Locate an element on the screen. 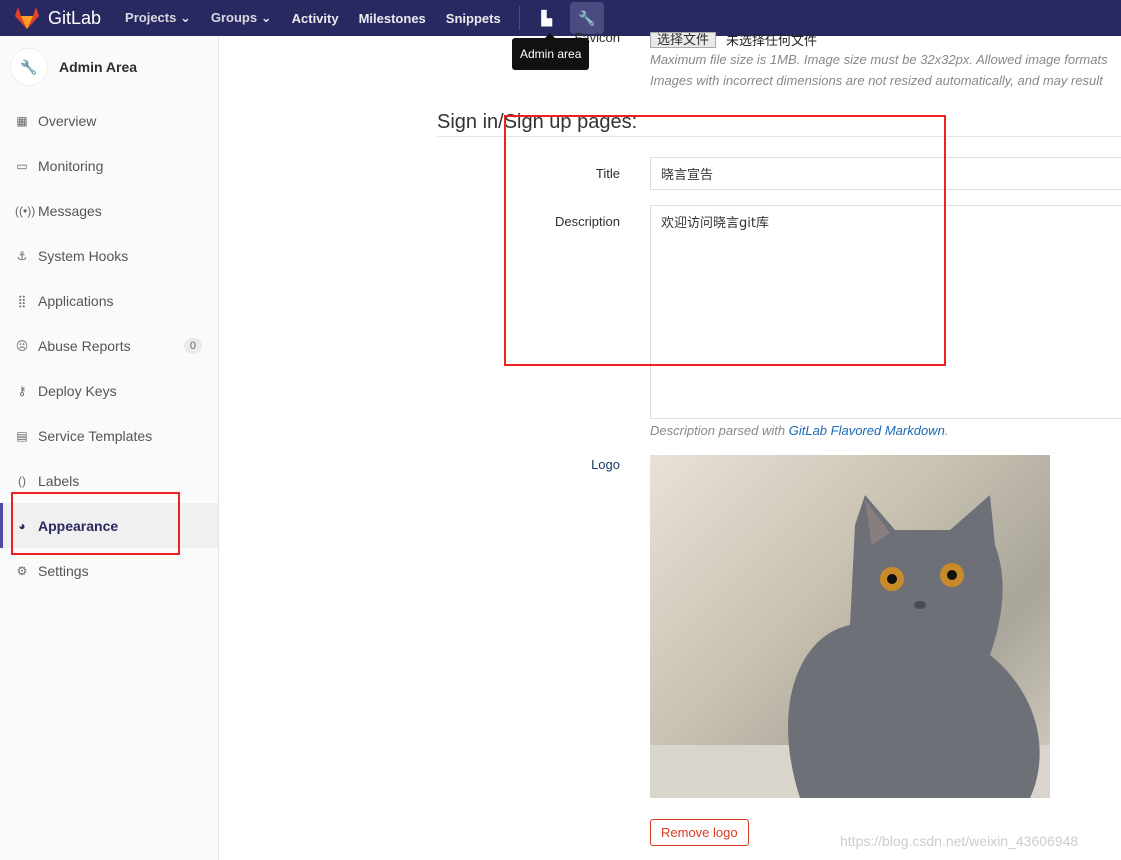  choose-file-button: 选择文件 is located at coordinates (683, 40).